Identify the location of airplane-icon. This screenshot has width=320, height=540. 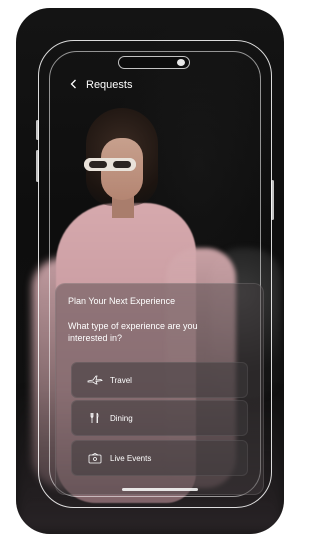
(95, 380).